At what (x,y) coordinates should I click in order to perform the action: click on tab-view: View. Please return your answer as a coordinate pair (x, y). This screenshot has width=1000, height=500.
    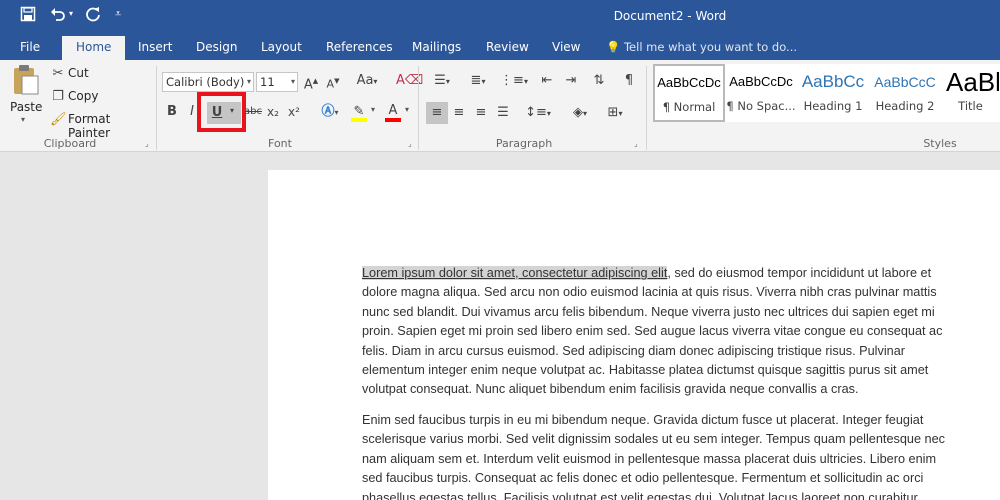
    Looking at the image, I should click on (566, 47).